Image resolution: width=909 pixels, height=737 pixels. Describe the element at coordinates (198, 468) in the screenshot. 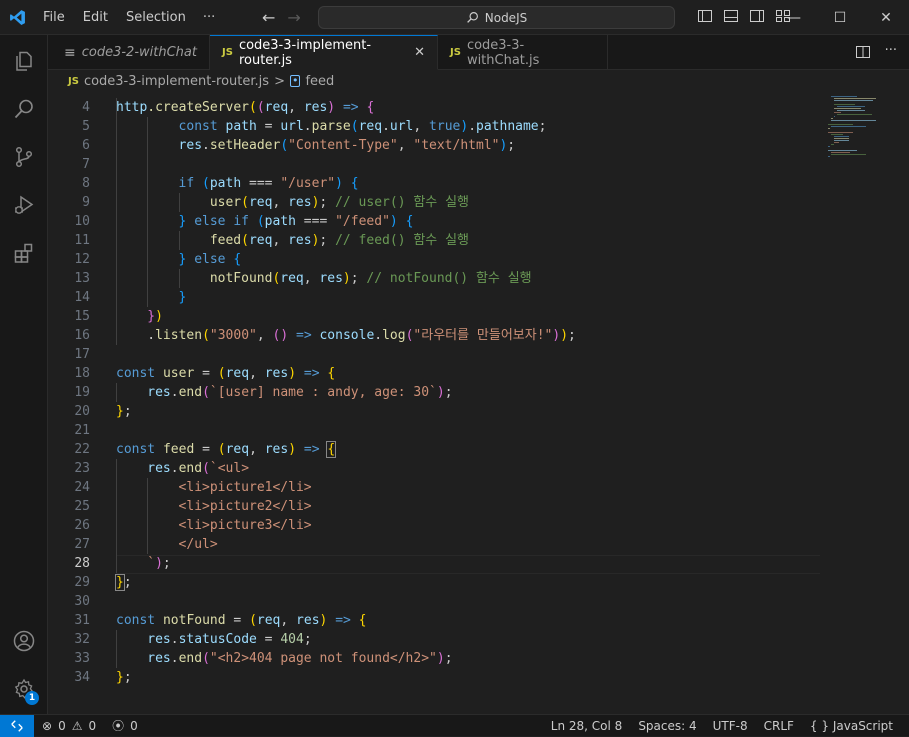

I see `code-text: res.end(`<ul>` at that location.